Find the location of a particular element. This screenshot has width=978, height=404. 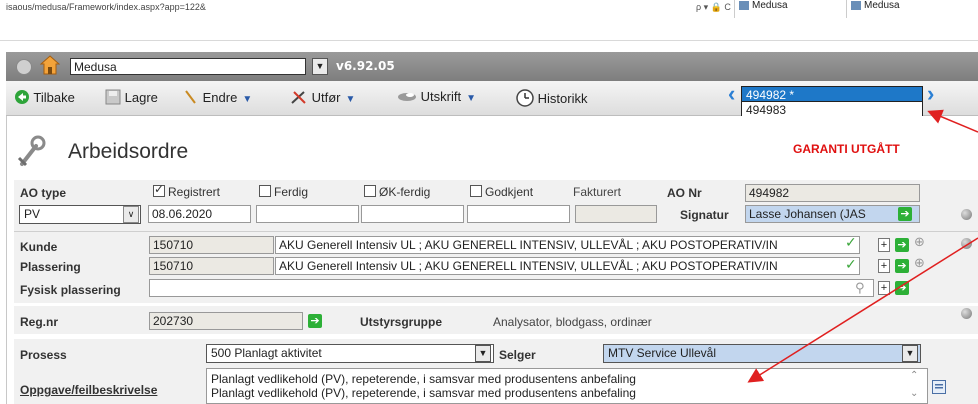

back-button: Tilbake is located at coordinates (44, 98).